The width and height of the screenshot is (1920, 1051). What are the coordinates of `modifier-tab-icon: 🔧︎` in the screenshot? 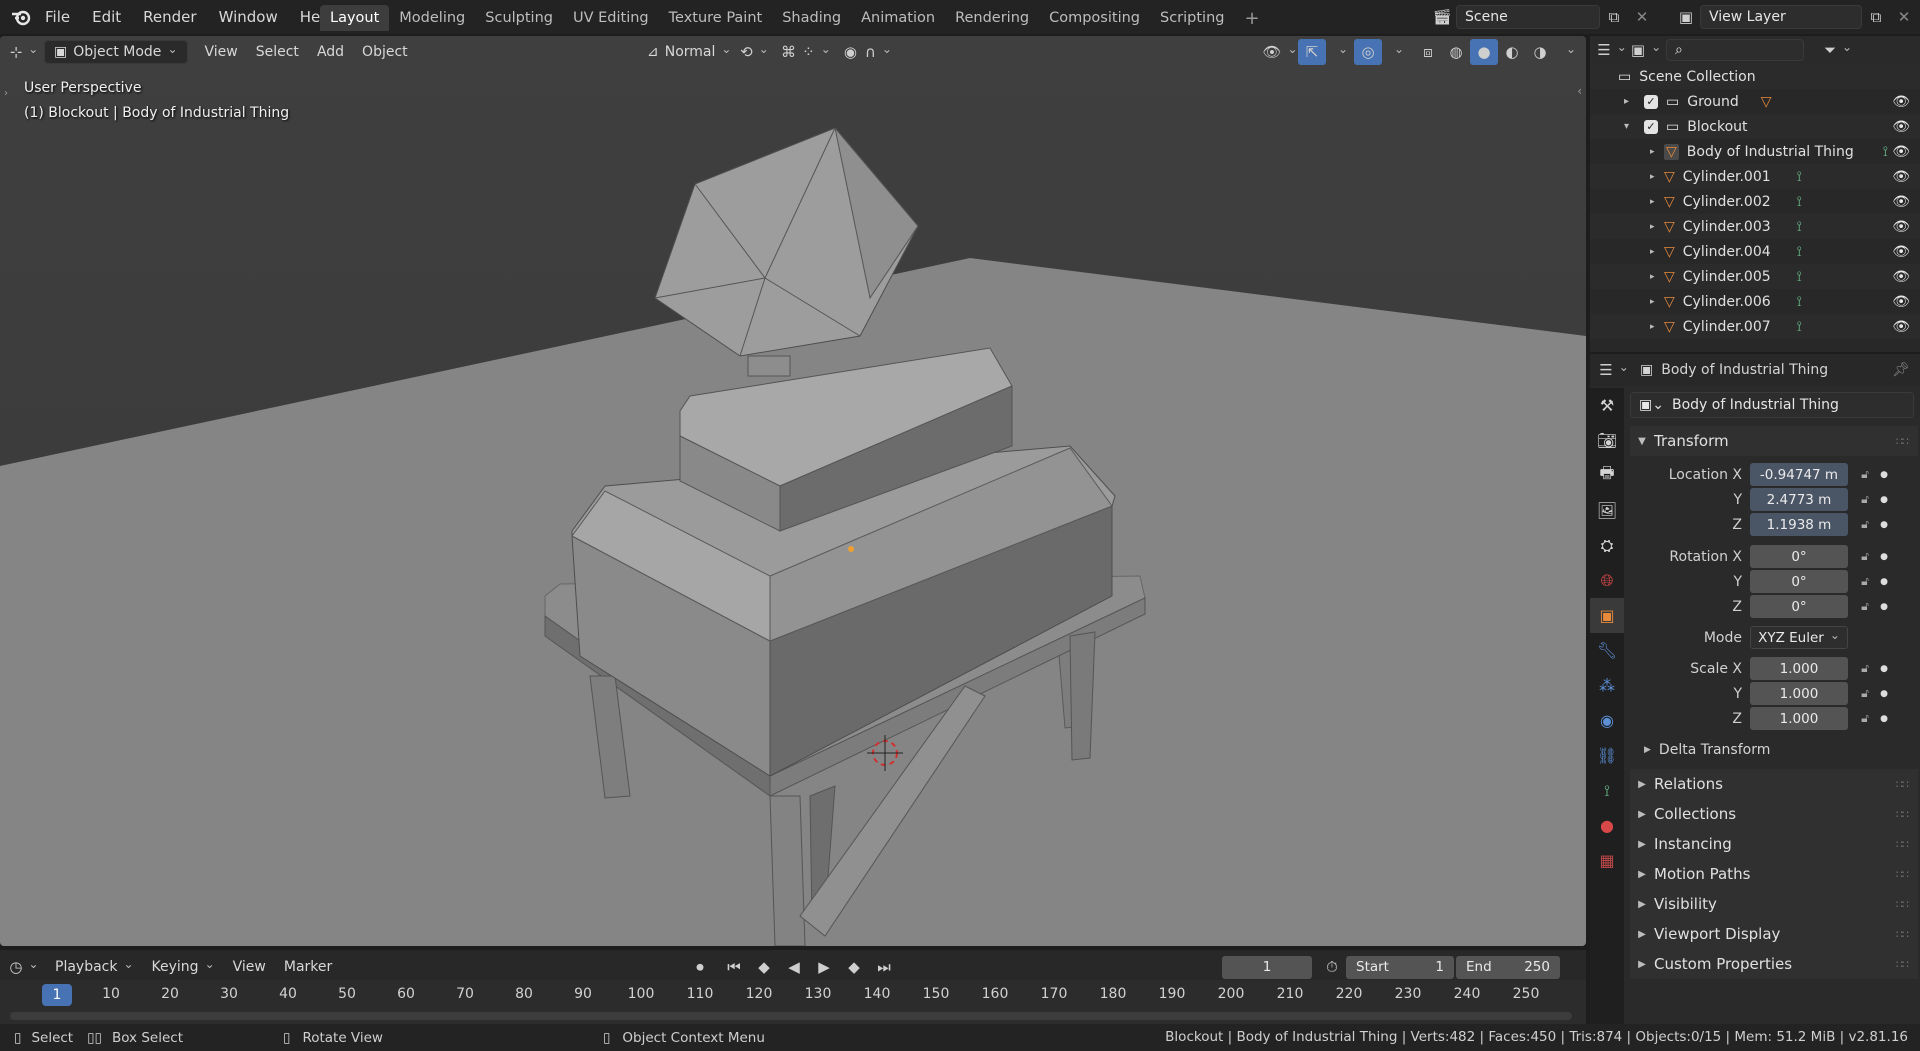 It's located at (1607, 650).